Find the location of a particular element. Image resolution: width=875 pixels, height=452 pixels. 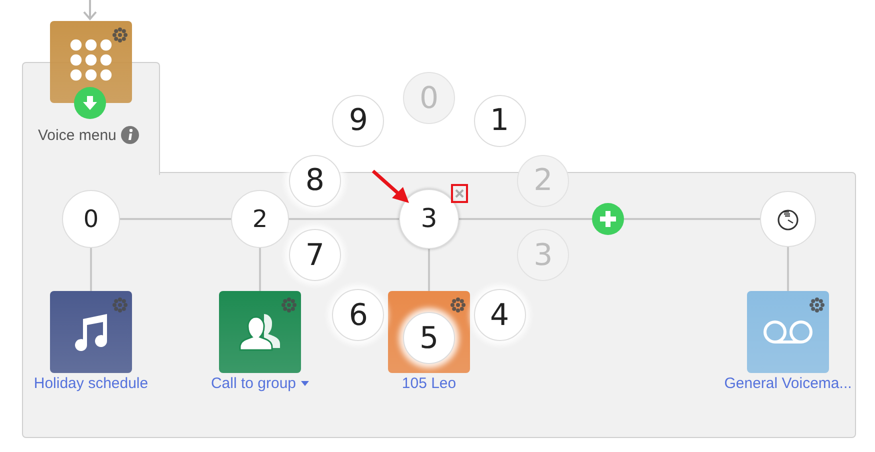

clock-icon is located at coordinates (788, 219).